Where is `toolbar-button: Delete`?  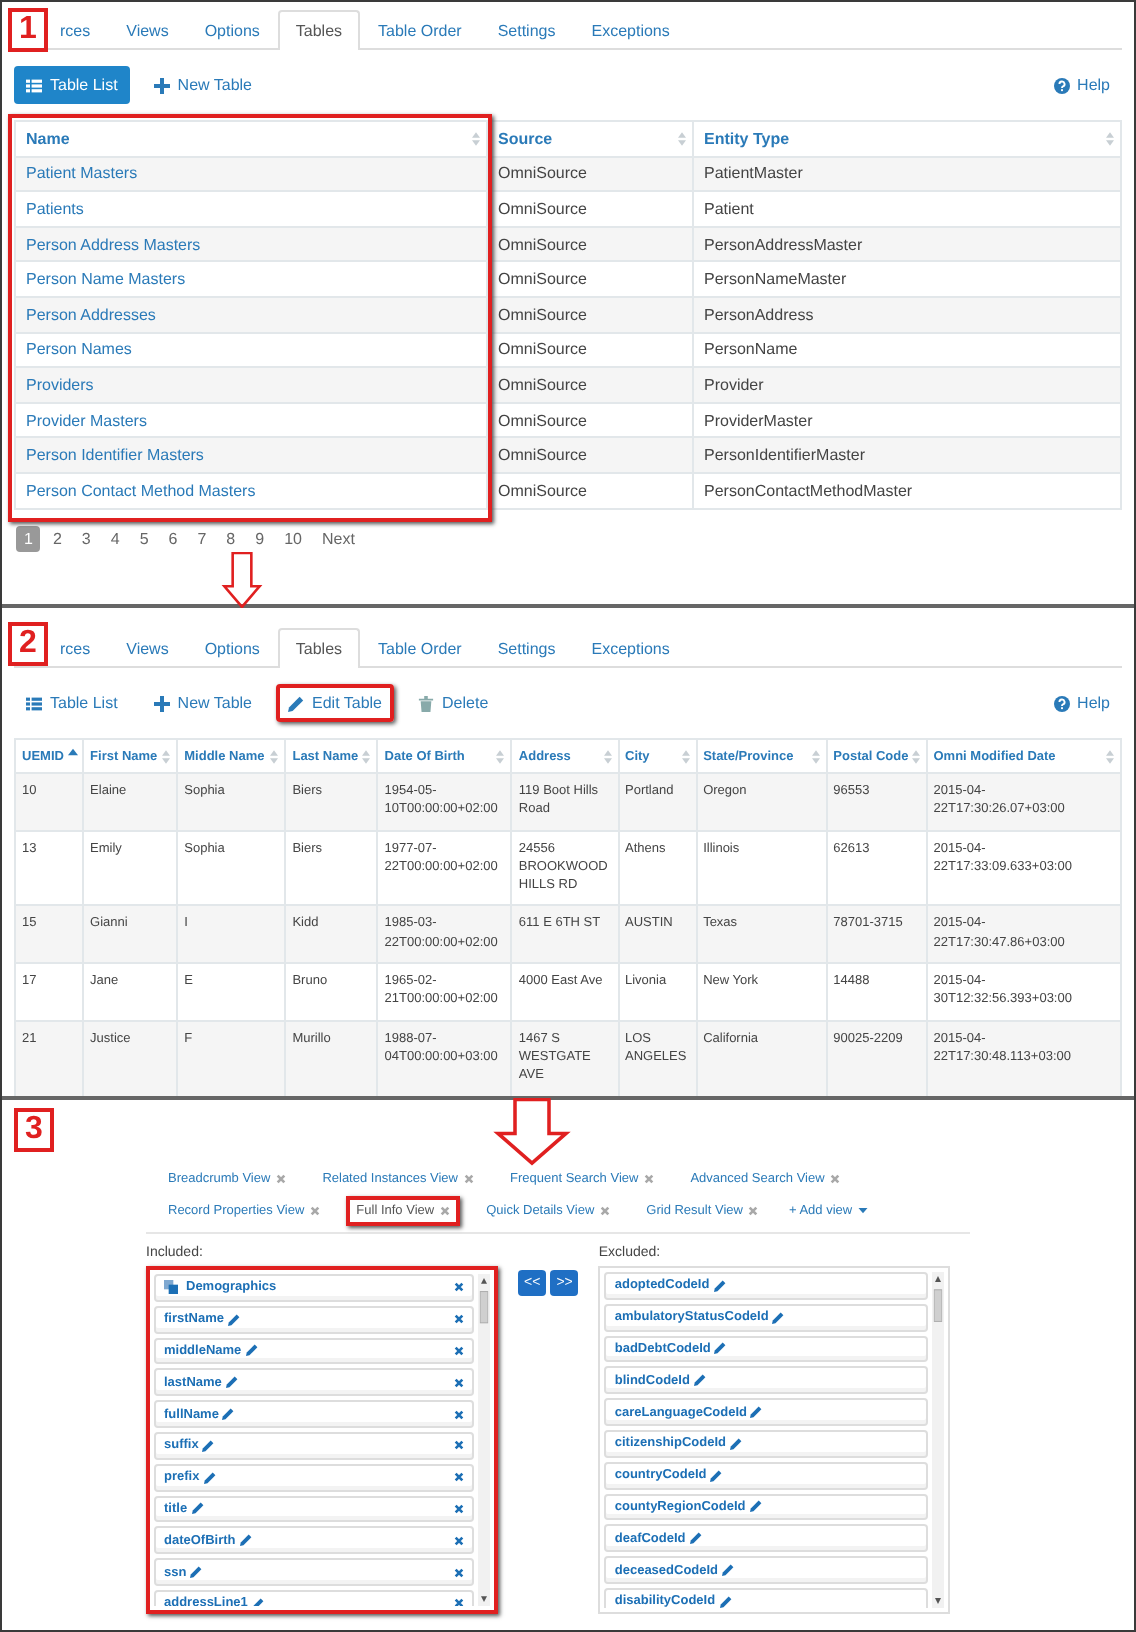
toolbar-button: Delete is located at coordinates (453, 703).